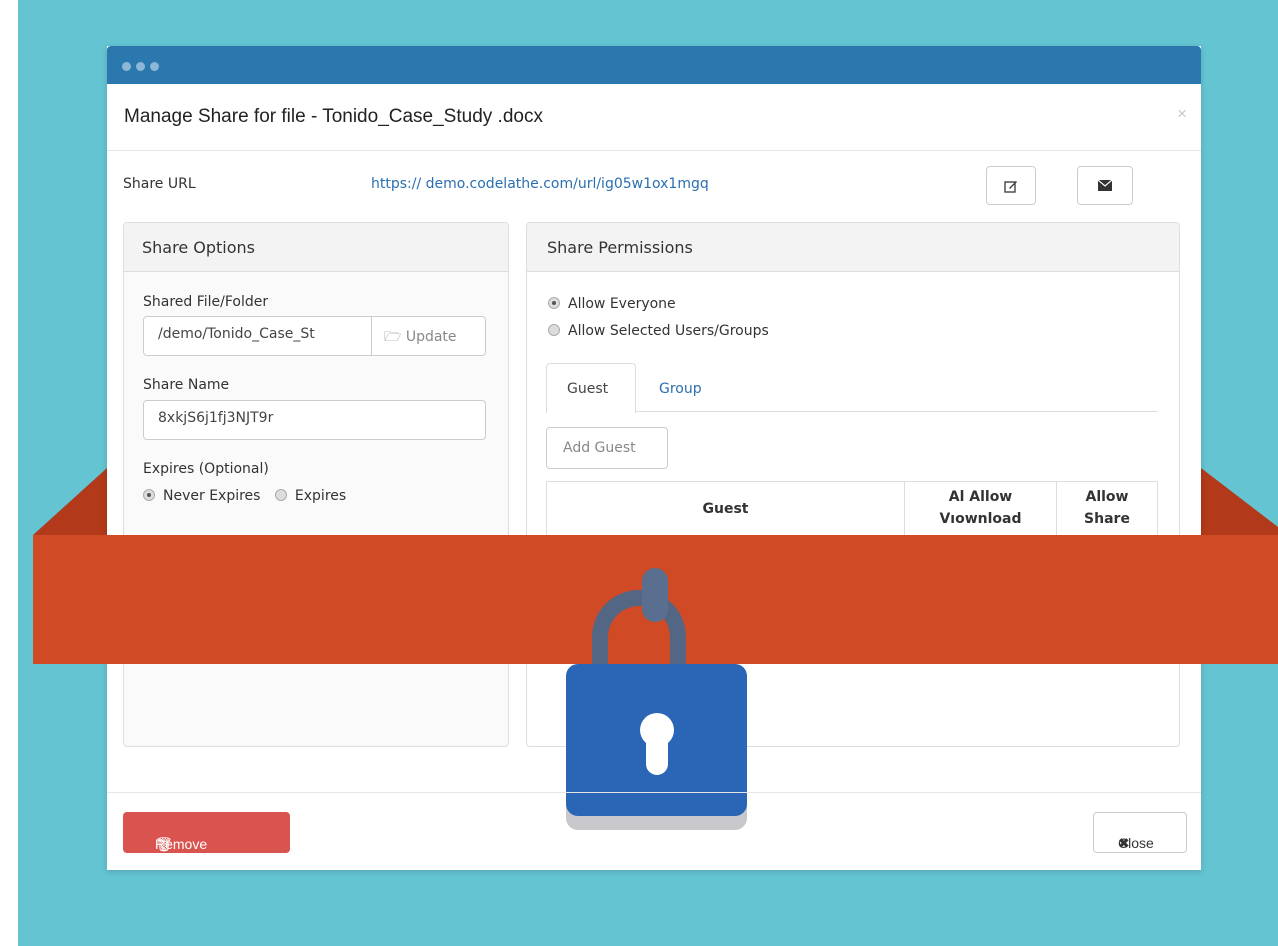 Image resolution: width=1278 pixels, height=946 pixels. I want to click on close-button: ✖ Close, so click(1140, 832).